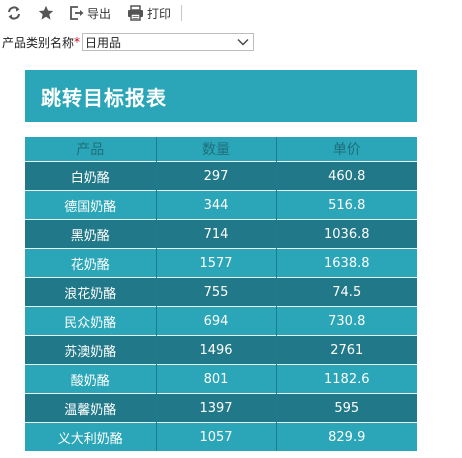  What do you see at coordinates (346, 350) in the screenshot?
I see `price-cell: 2761` at bounding box center [346, 350].